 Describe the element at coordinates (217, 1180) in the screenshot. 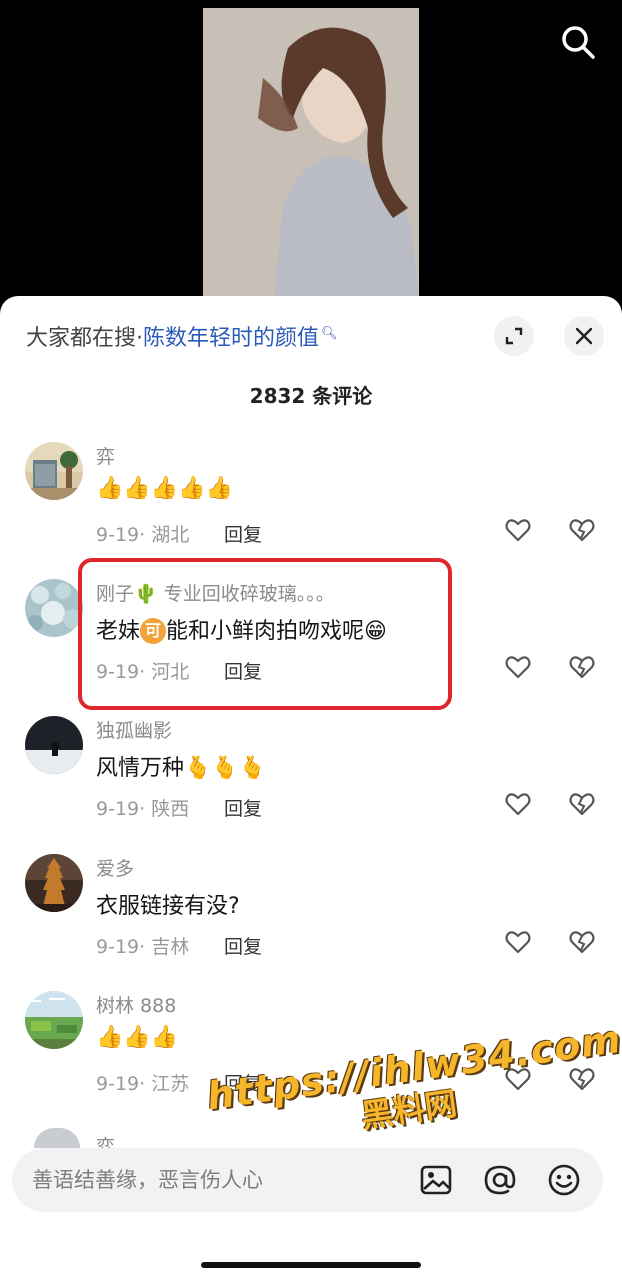

I see `comment-input` at that location.